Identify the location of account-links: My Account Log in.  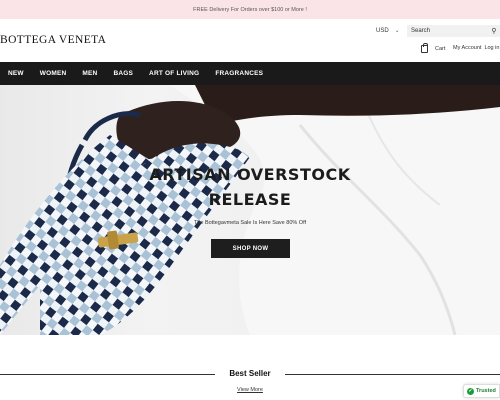
(476, 48).